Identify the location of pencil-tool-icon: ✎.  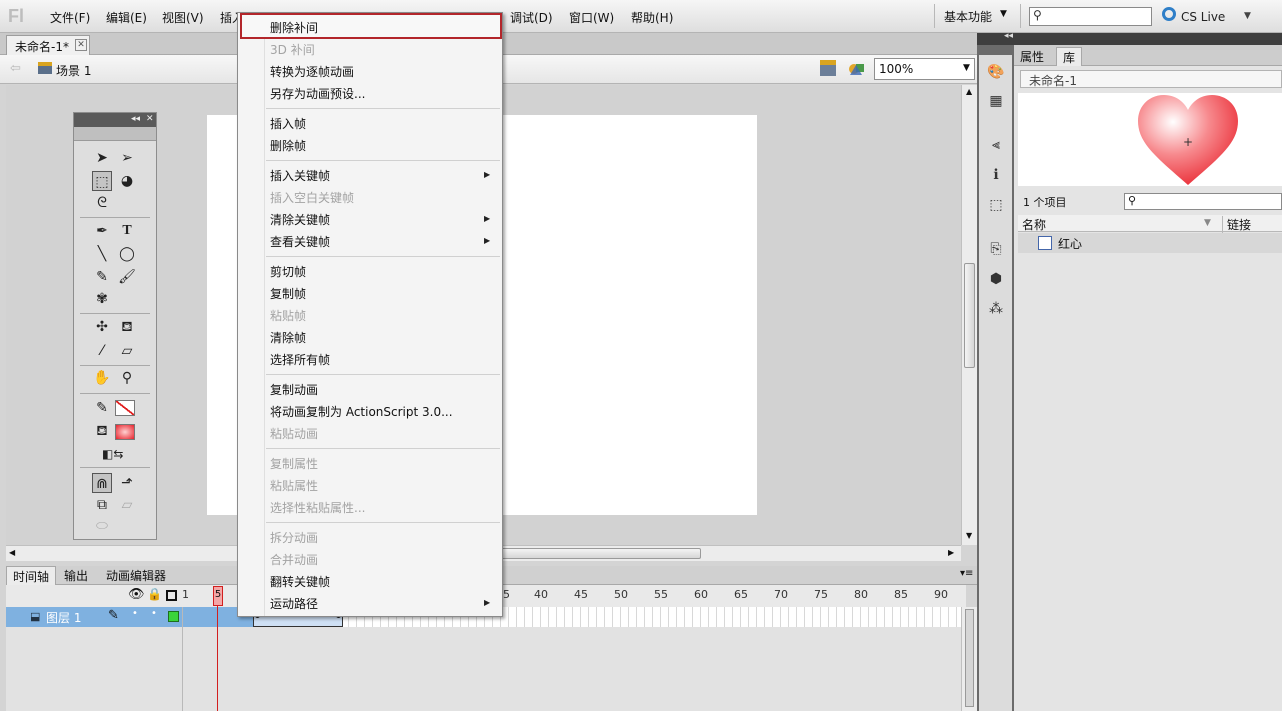
(102, 277).